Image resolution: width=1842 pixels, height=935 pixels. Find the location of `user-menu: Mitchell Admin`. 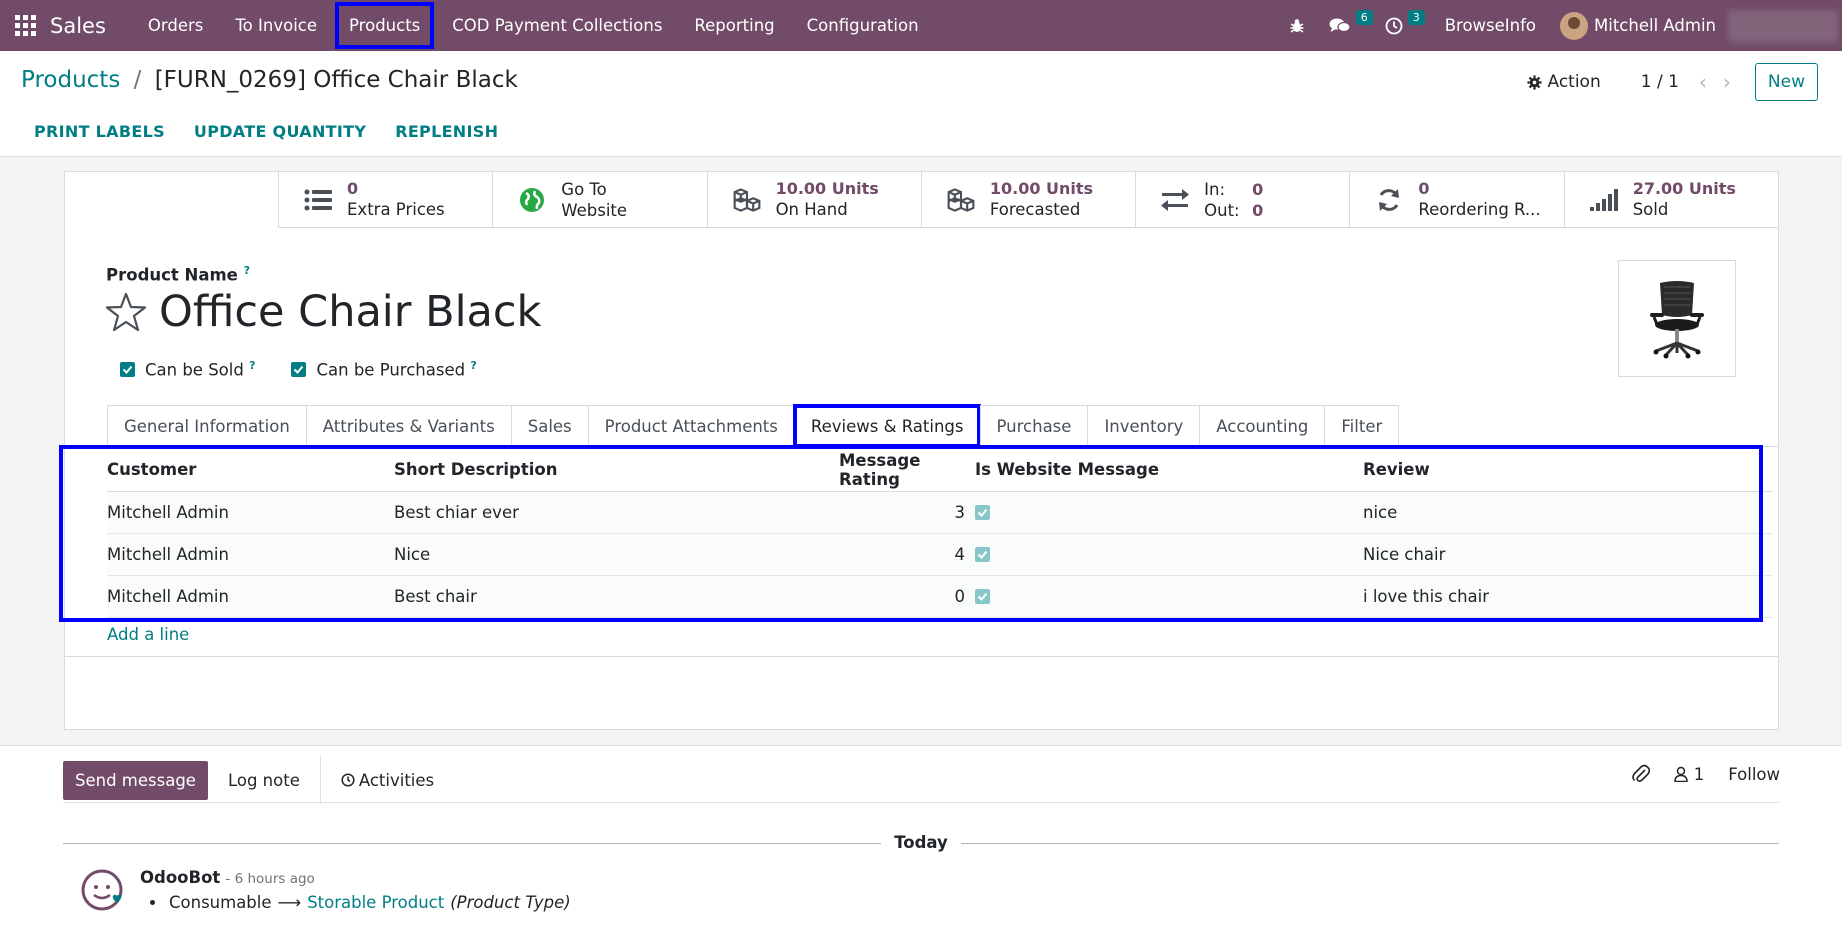

user-menu: Mitchell Admin is located at coordinates (1640, 25).